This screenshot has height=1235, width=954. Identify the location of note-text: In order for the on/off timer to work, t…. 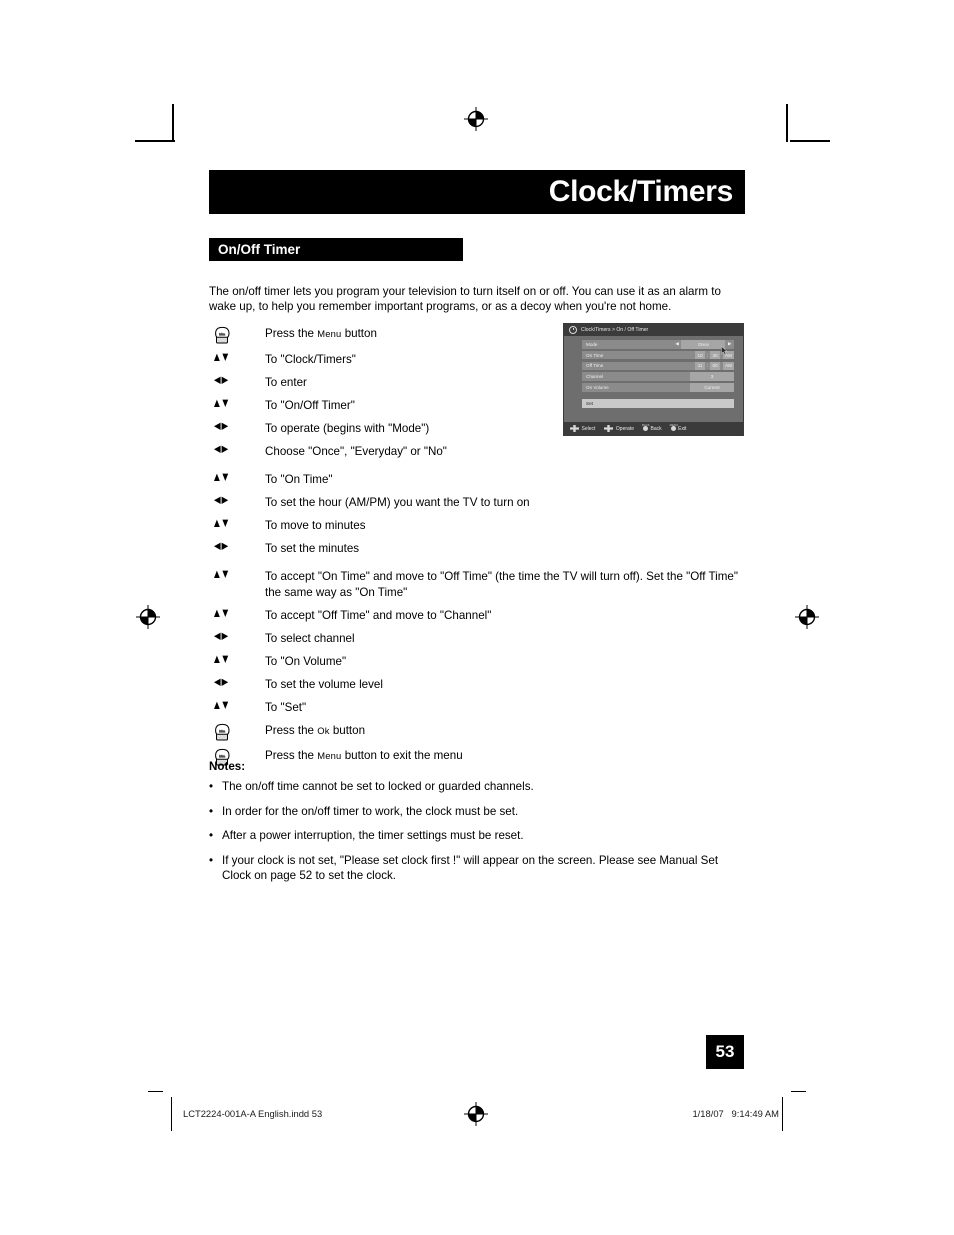
(370, 811).